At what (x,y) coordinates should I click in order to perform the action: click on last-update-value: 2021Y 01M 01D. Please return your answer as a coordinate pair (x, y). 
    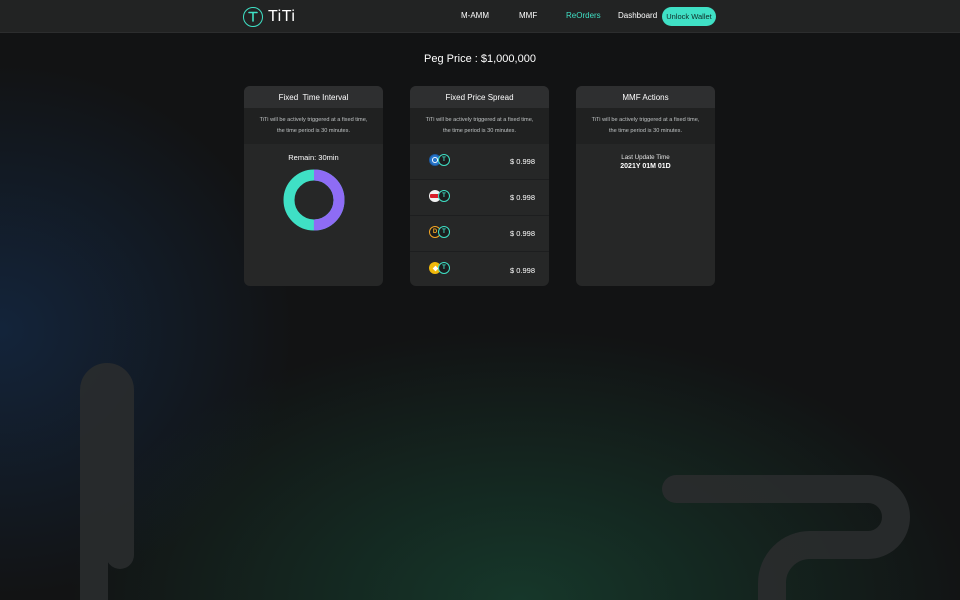
    Looking at the image, I should click on (645, 166).